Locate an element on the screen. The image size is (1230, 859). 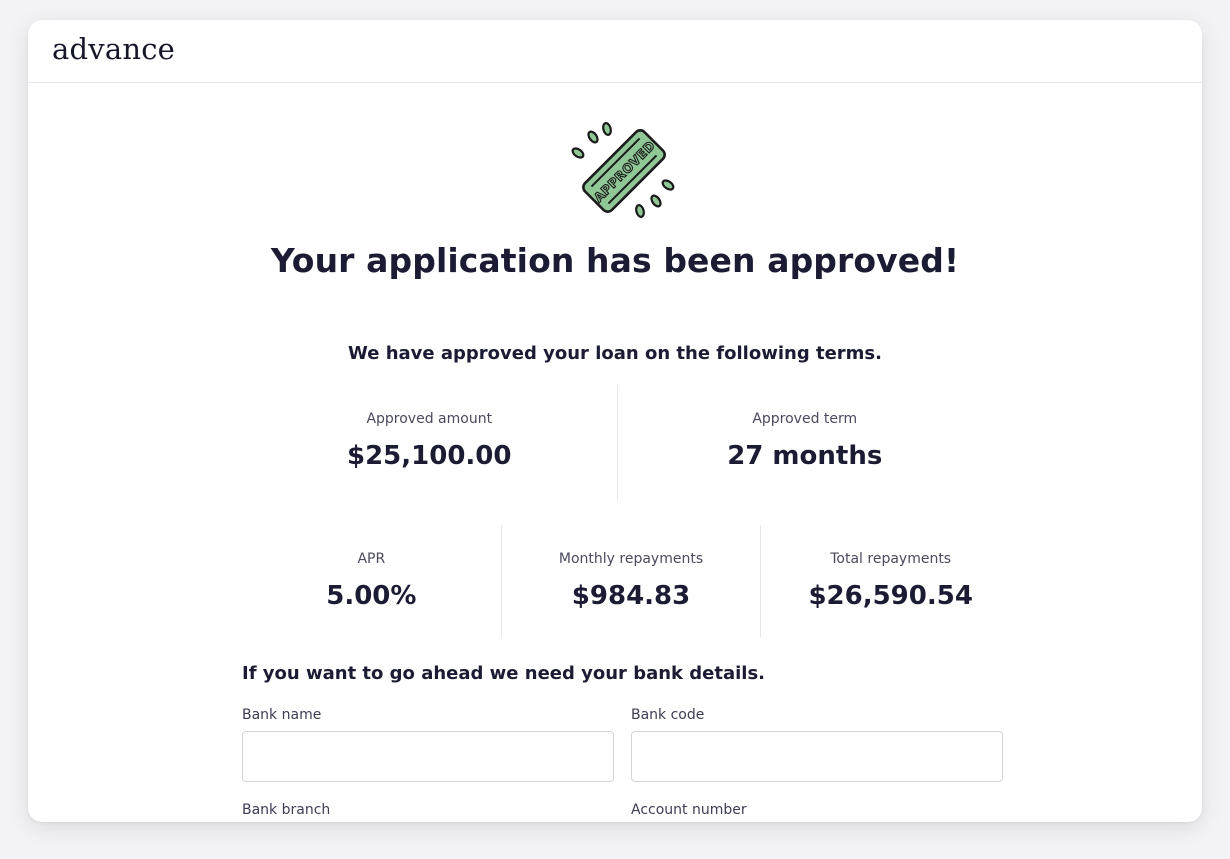
stat-label: Approved amount is located at coordinates (429, 419).